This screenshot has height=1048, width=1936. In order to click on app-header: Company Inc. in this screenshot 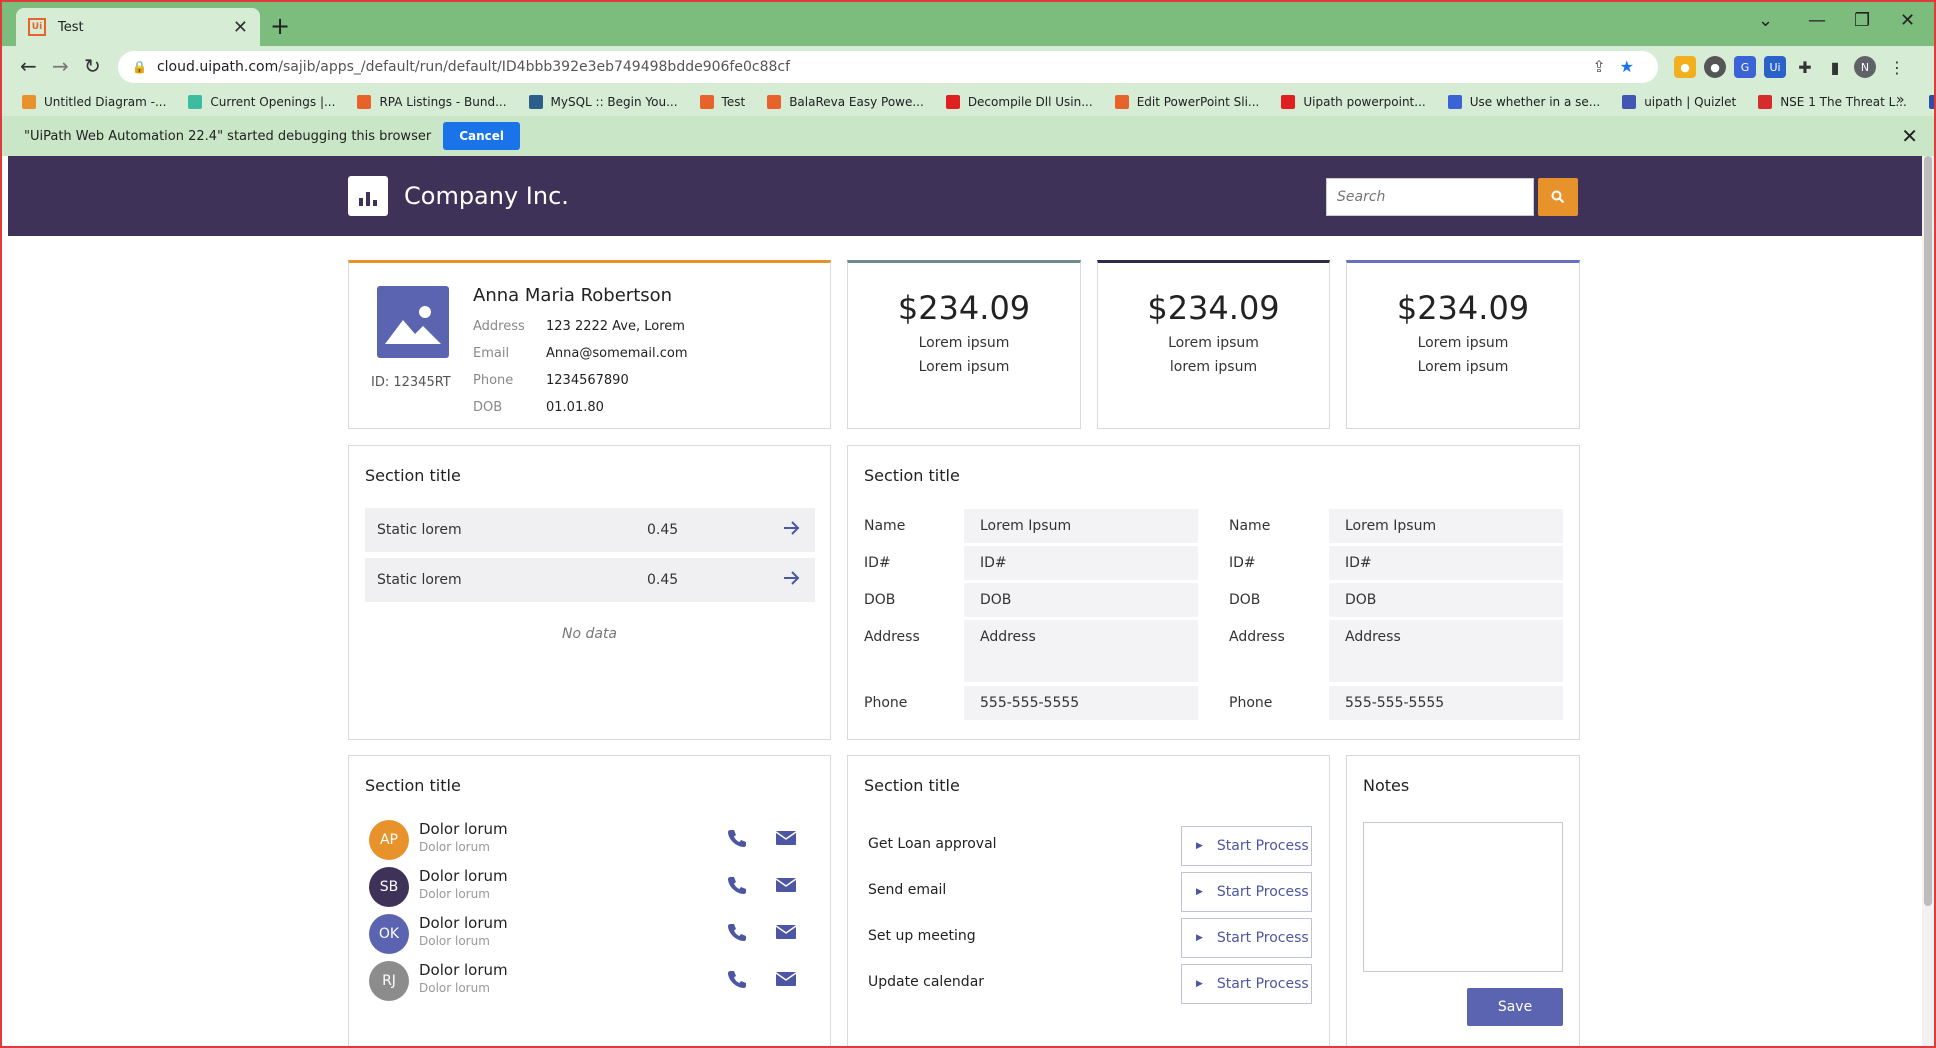, I will do `click(965, 196)`.